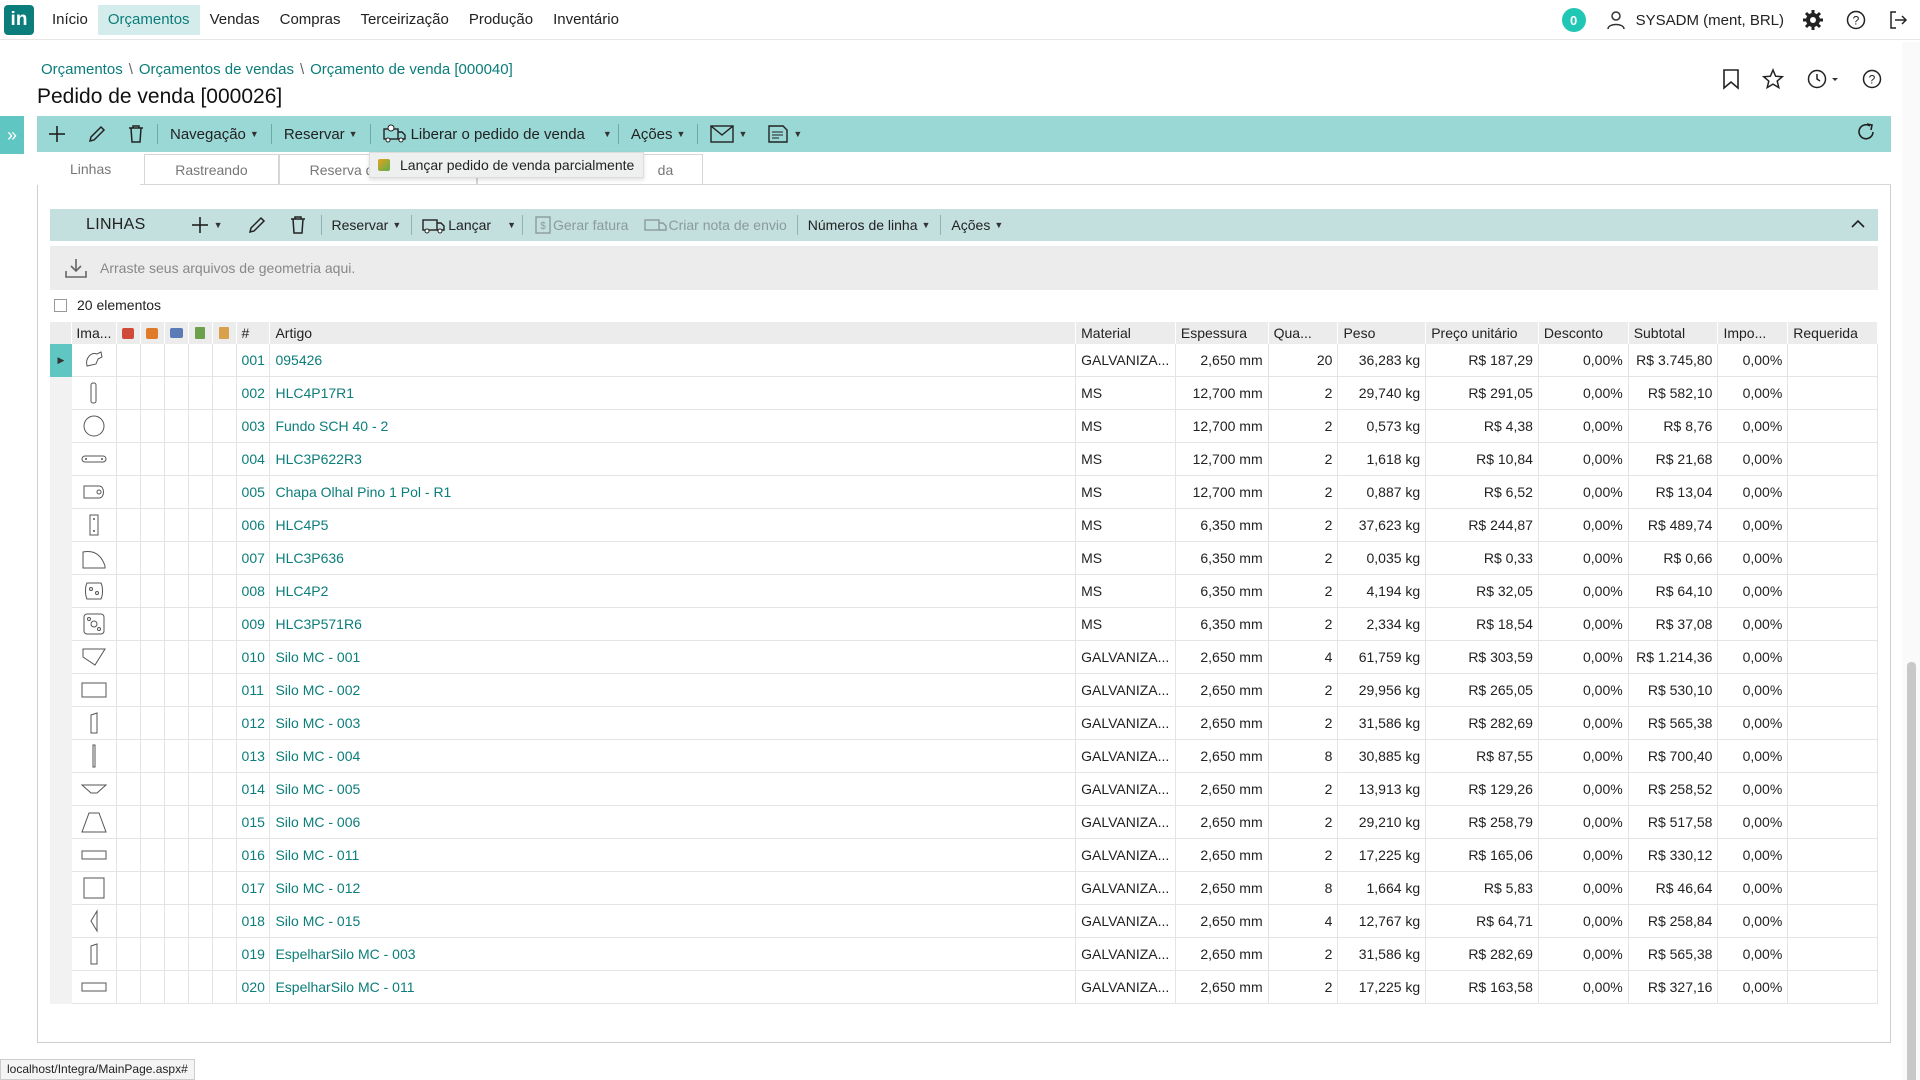 The width and height of the screenshot is (1920, 1080). I want to click on column-header-peso: Peso, so click(1382, 333).